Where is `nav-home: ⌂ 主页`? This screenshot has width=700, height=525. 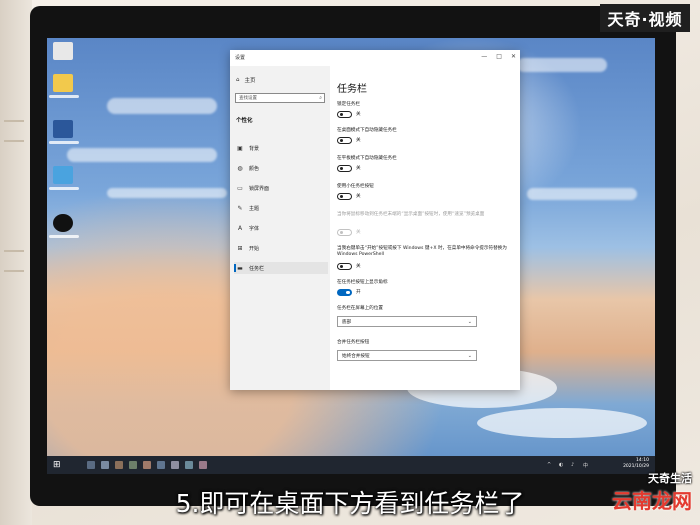
nav-home: ⌂ 主页 is located at coordinates (246, 80).